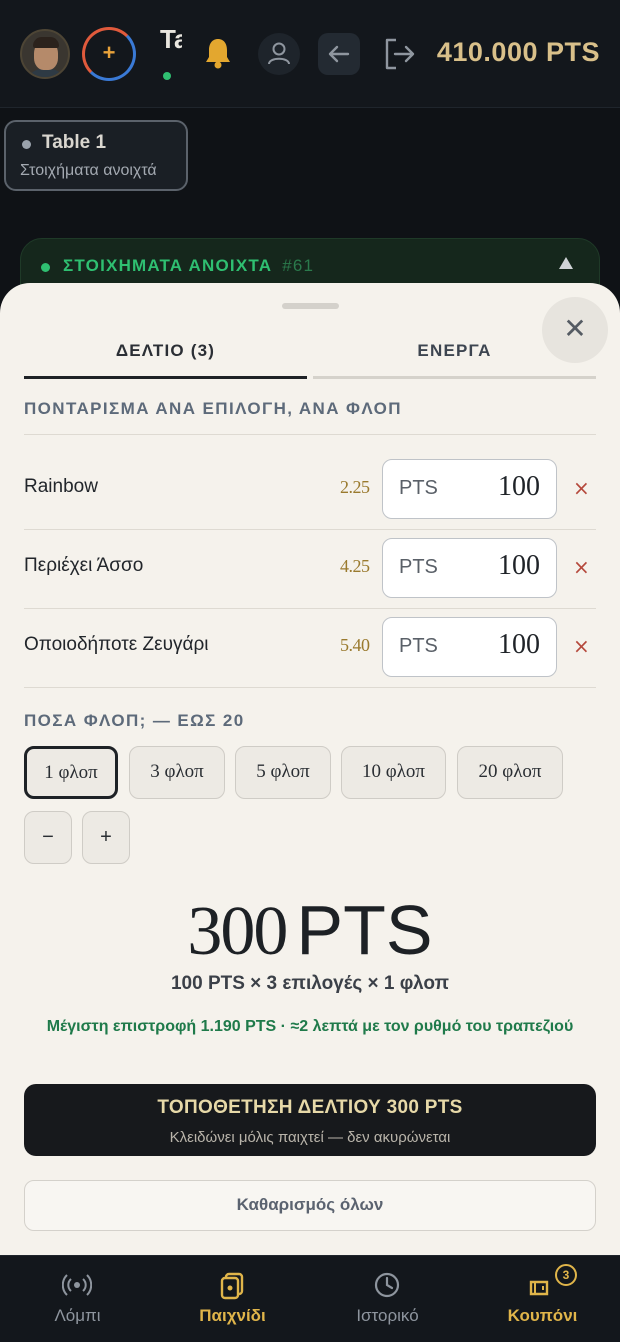  I want to click on decrement-flops-button: −, so click(48, 837).